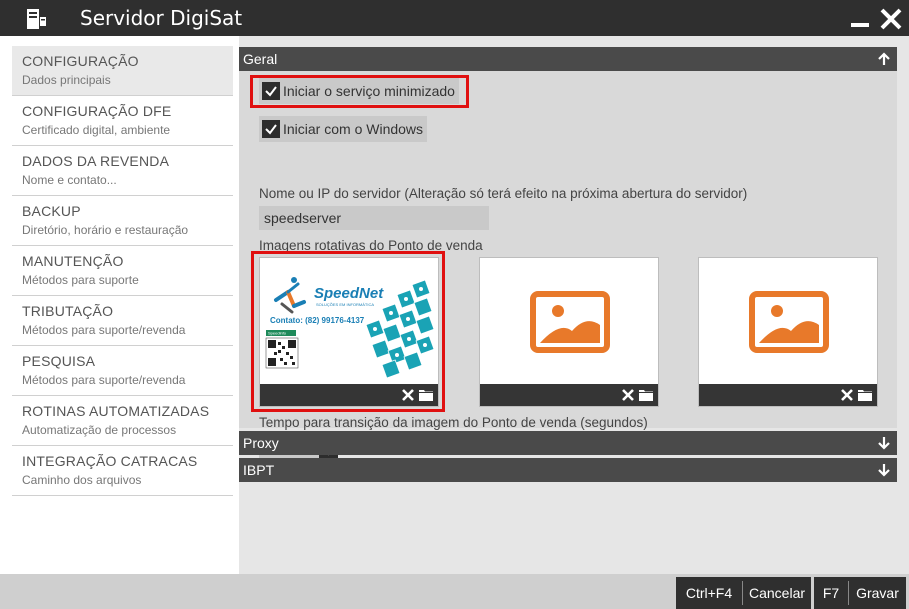 This screenshot has height=609, width=909. What do you see at coordinates (877, 593) in the screenshot?
I see `save-label: Gravar` at bounding box center [877, 593].